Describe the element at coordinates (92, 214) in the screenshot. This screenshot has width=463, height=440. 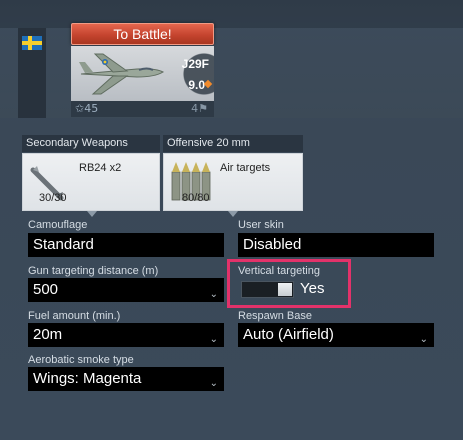
I see `secondary-slot-arrow` at that location.